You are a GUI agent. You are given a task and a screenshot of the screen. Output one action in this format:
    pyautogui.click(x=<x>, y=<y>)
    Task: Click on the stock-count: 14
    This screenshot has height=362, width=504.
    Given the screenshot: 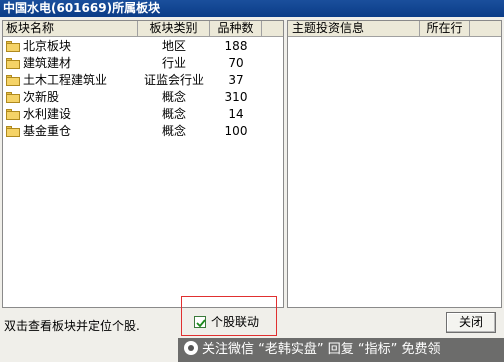 What is the action you would take?
    pyautogui.click(x=236, y=114)
    